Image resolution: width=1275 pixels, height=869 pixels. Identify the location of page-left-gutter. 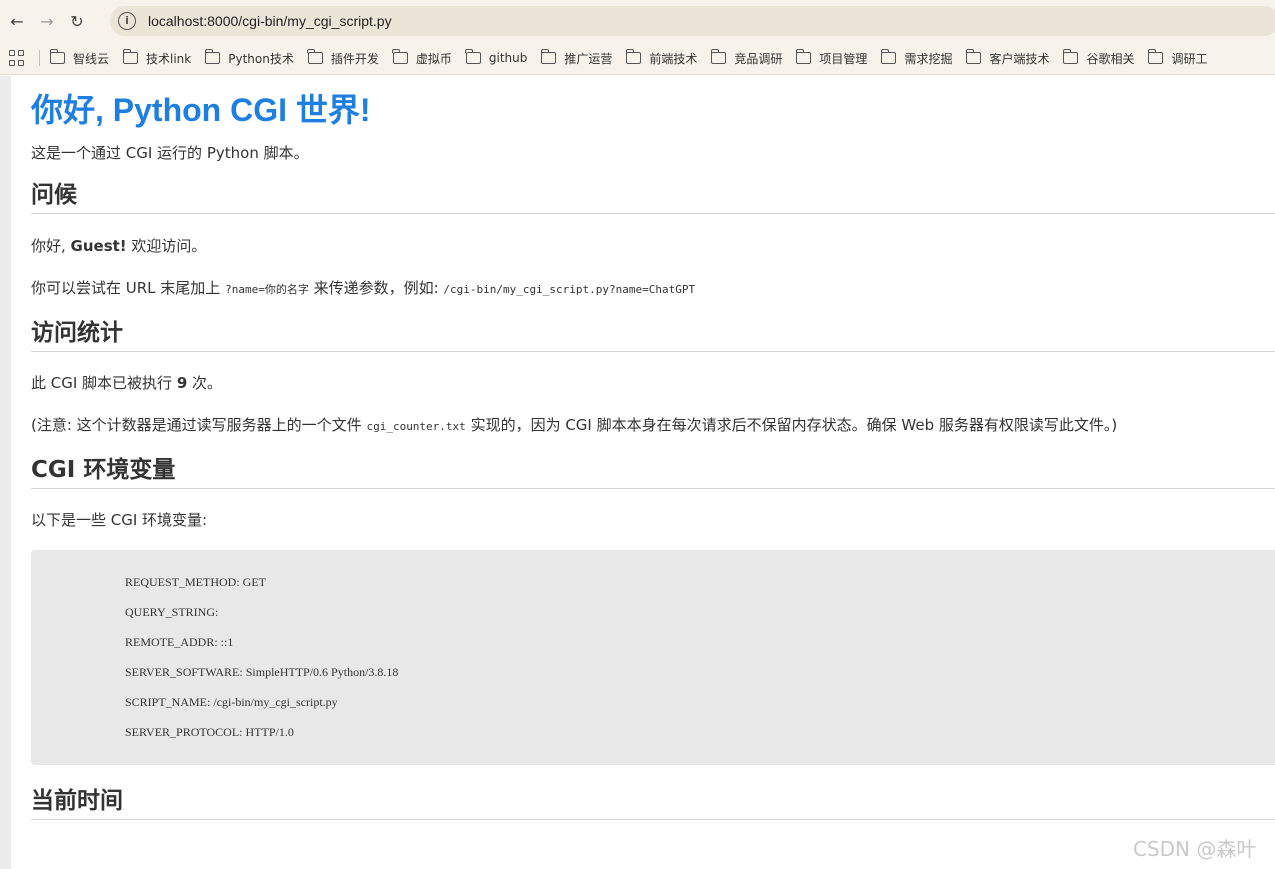
(5, 472).